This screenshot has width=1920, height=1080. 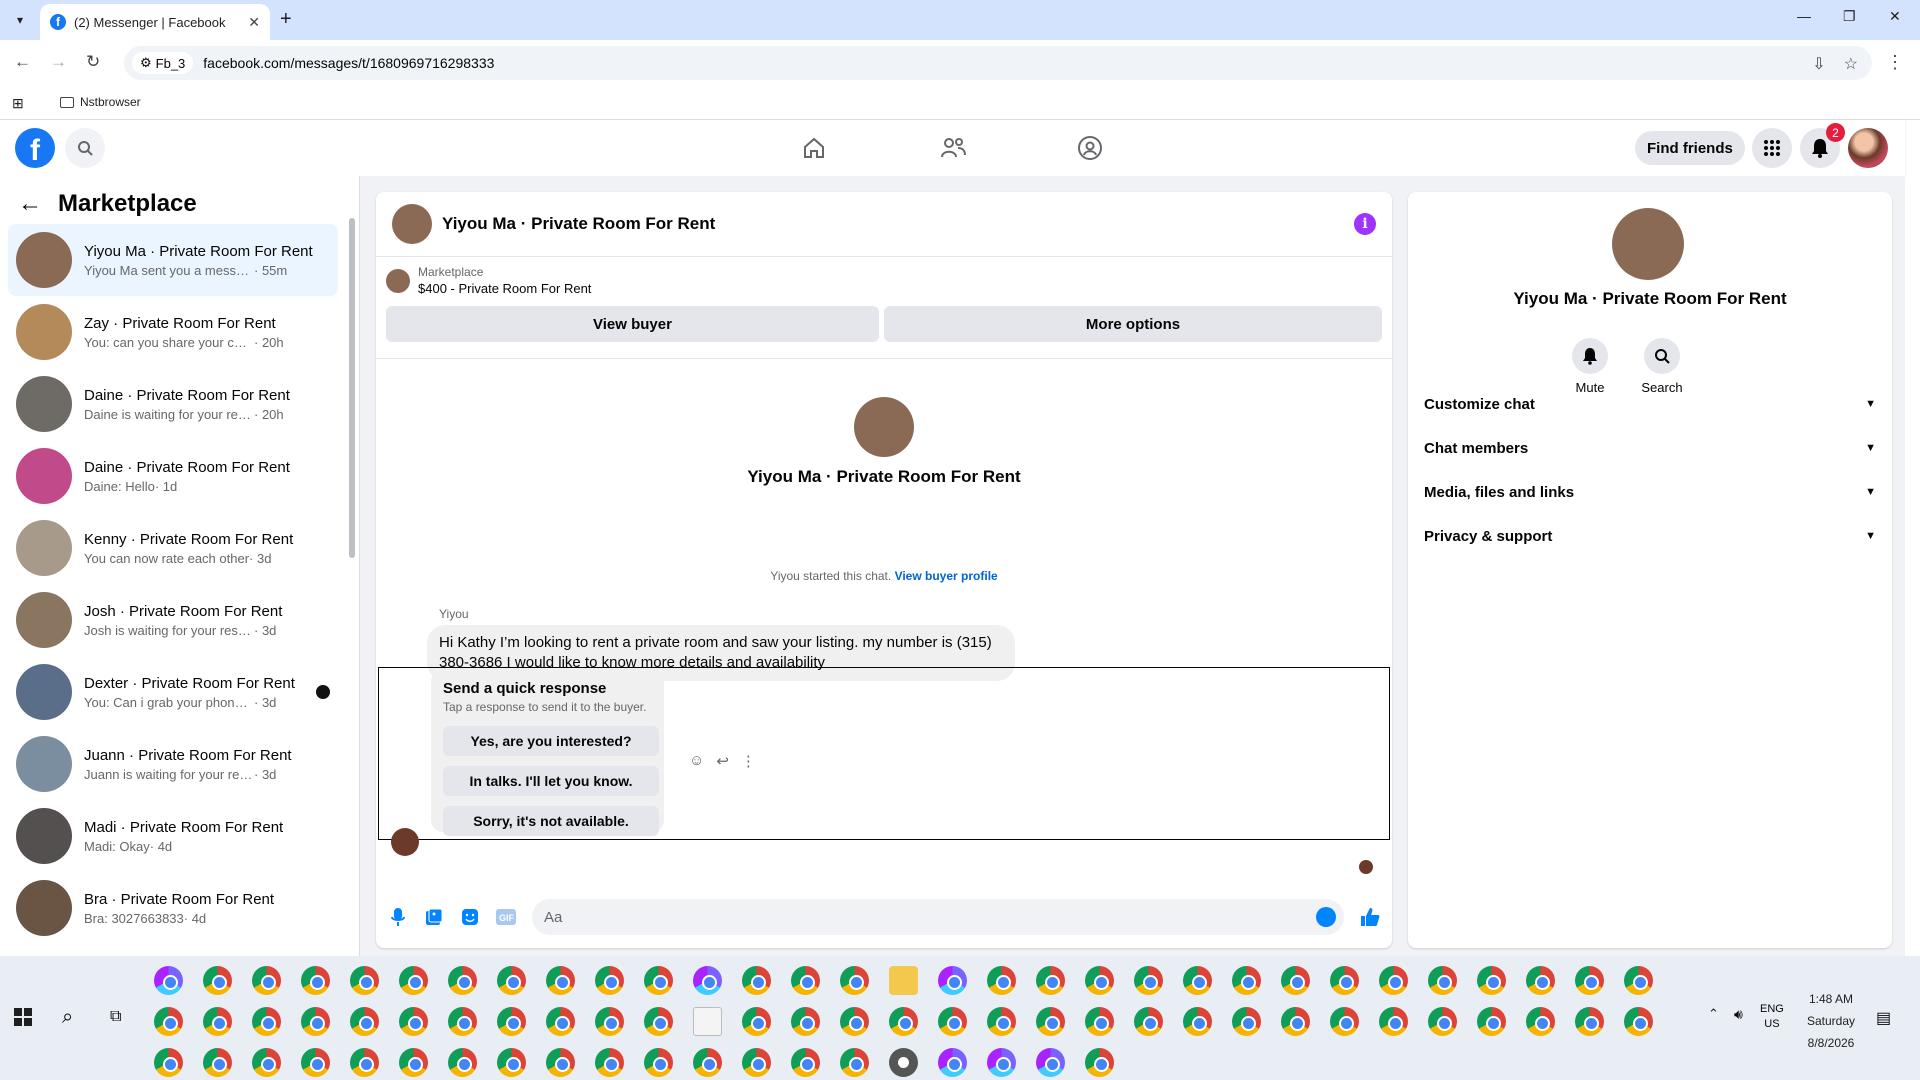 What do you see at coordinates (938, 917) in the screenshot?
I see `message-input: Aa` at bounding box center [938, 917].